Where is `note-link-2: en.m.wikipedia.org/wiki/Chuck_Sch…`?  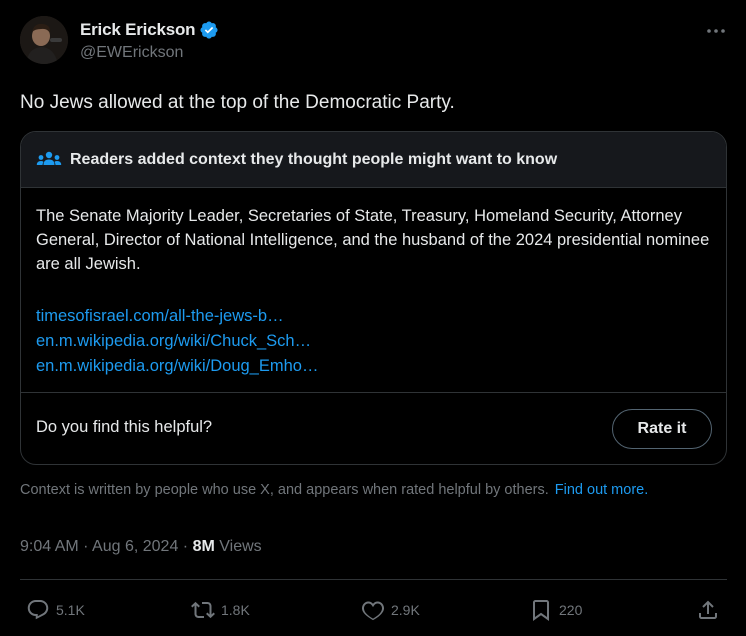 note-link-2: en.m.wikipedia.org/wiki/Chuck_Sch… is located at coordinates (177, 341).